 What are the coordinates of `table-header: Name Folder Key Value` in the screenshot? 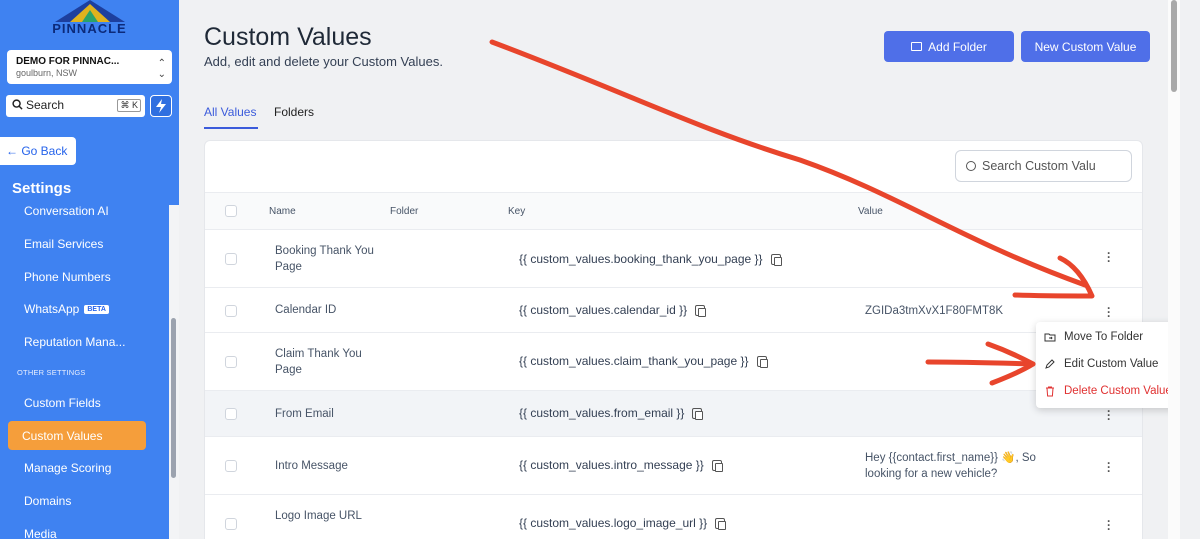 It's located at (673, 211).